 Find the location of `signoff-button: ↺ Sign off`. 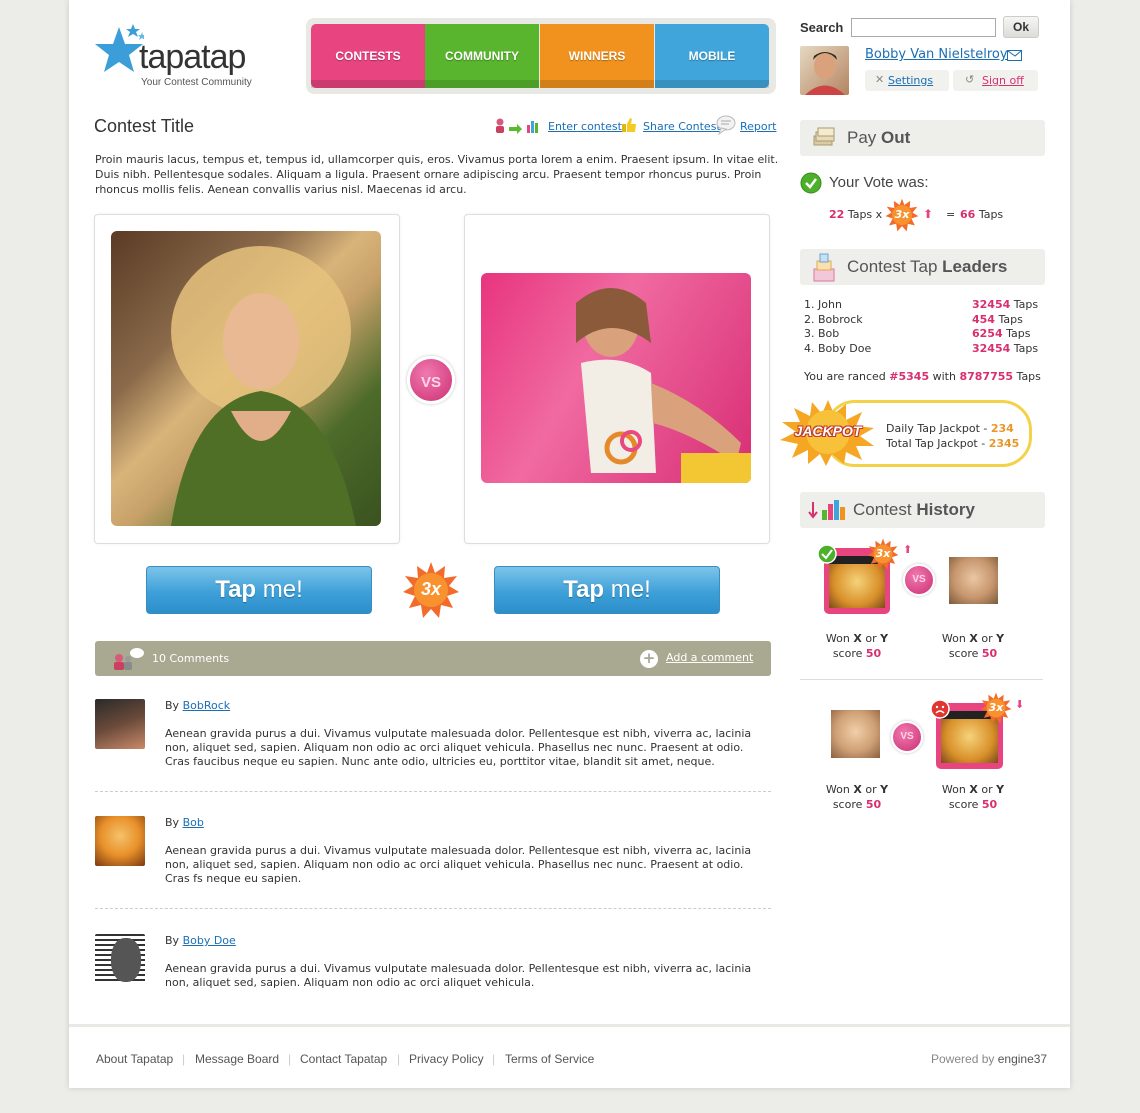

signoff-button: ↺ Sign off is located at coordinates (995, 80).